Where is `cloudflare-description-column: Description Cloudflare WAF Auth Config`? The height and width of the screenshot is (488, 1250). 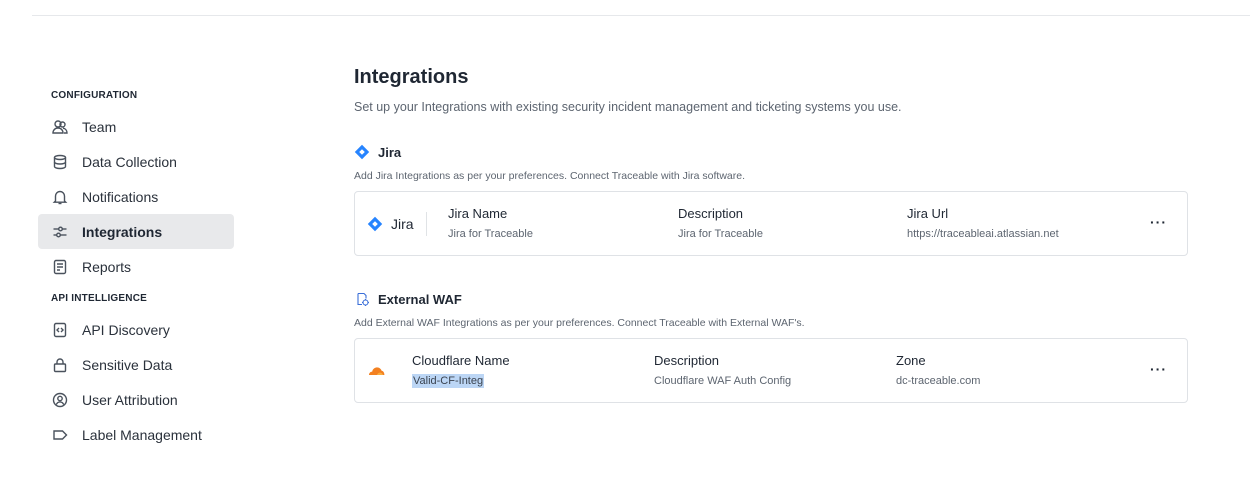 cloudflare-description-column: Description Cloudflare WAF Auth Config is located at coordinates (722, 370).